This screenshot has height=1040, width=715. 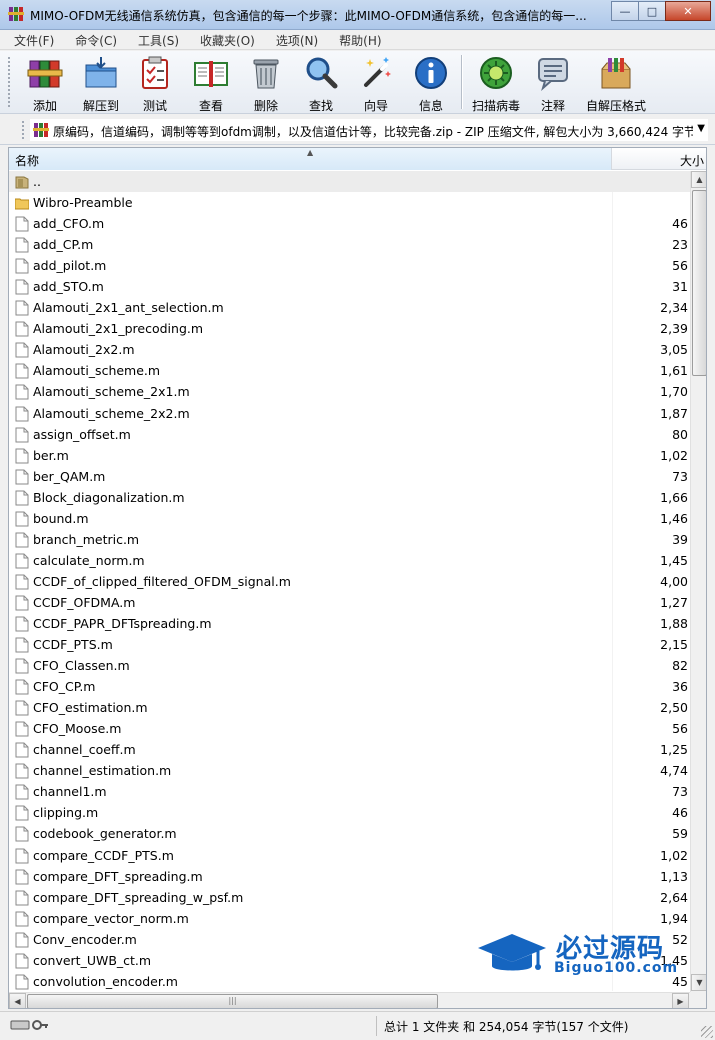 What do you see at coordinates (66, 813) in the screenshot?
I see `file-name: clipping.m` at bounding box center [66, 813].